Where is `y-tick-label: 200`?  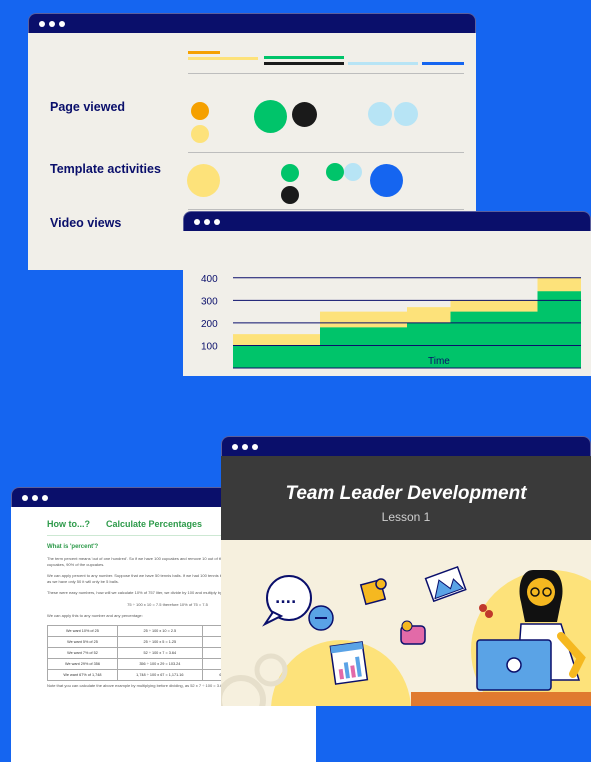
y-tick-label: 200 is located at coordinates (209, 324).